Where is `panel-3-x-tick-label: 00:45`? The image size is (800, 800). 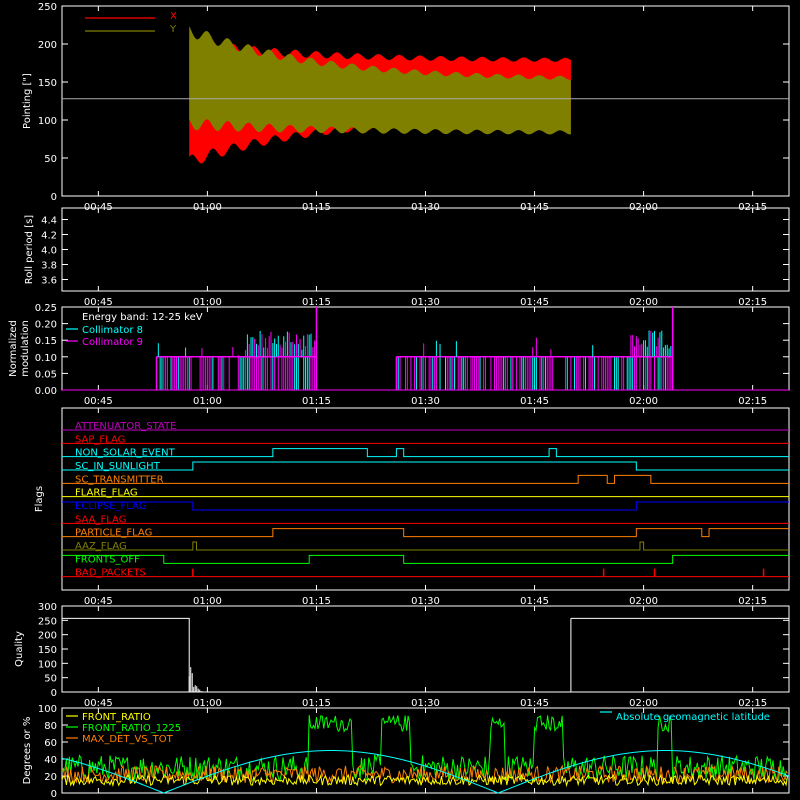
panel-3-x-tick-label: 00:45 is located at coordinates (98, 401).